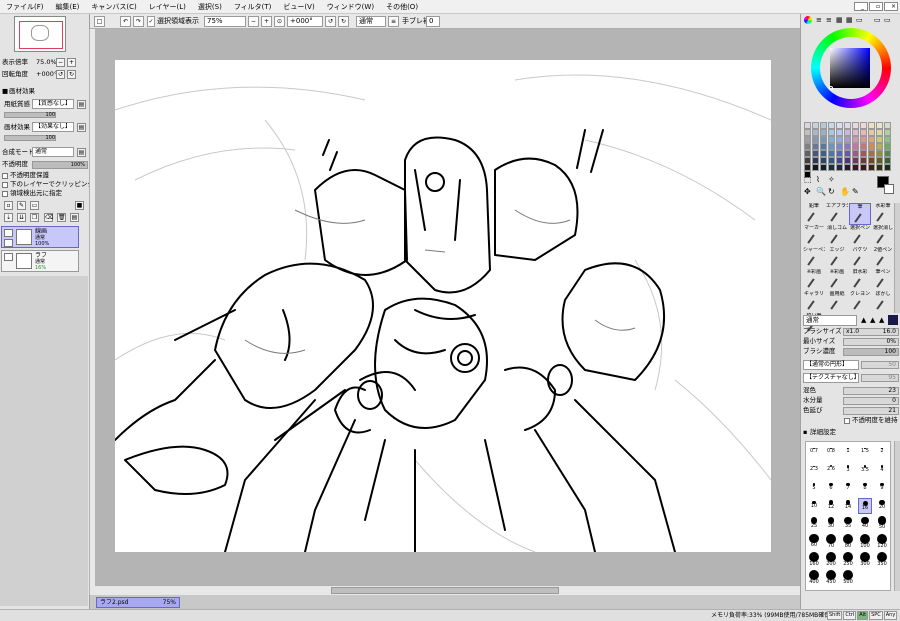 This screenshot has width=900, height=621. What do you see at coordinates (897, 516) in the screenshot?
I see `size-preset-scrollbar` at bounding box center [897, 516].